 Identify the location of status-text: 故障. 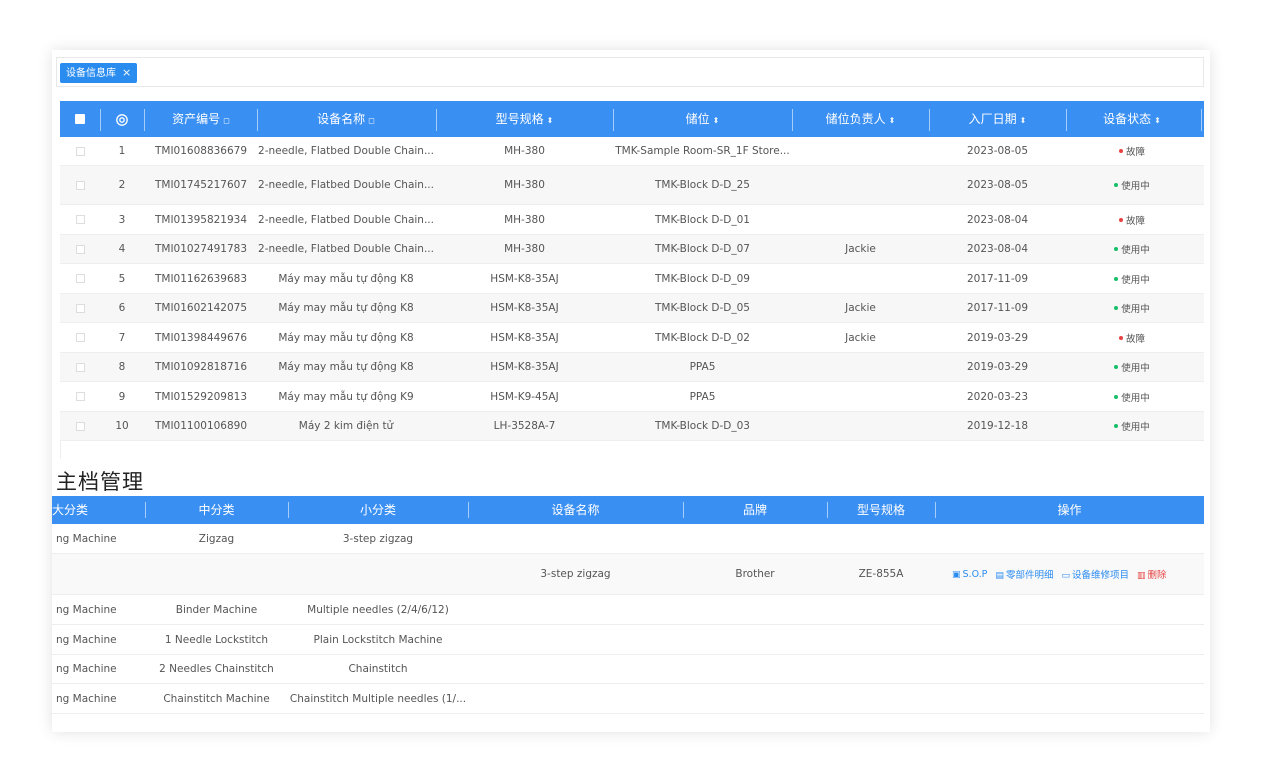
(1135, 152).